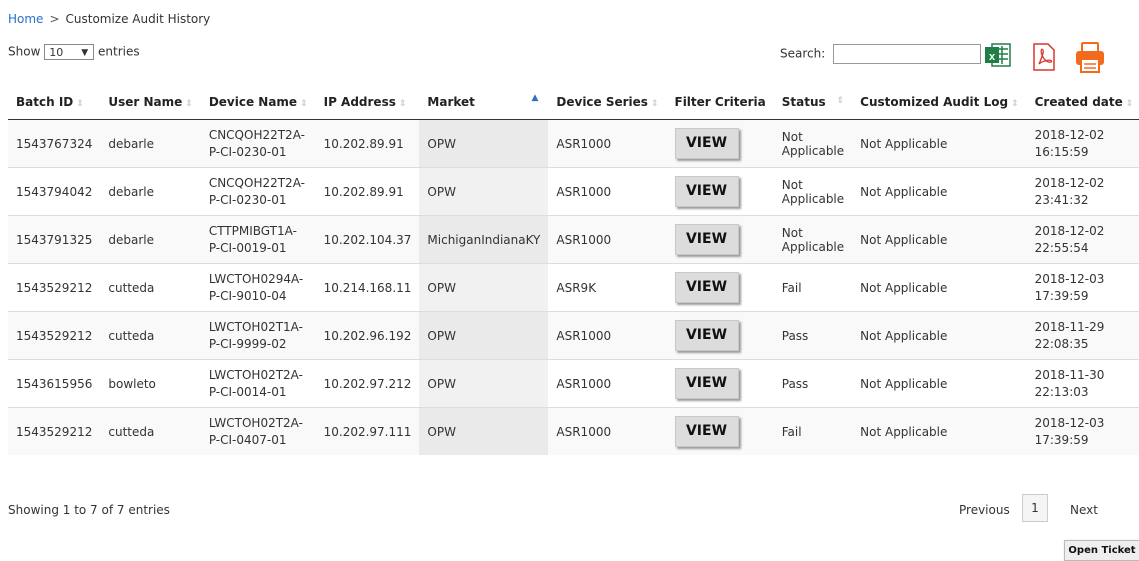  I want to click on column-header-batch-id: Batch ID ⇕, so click(54, 102).